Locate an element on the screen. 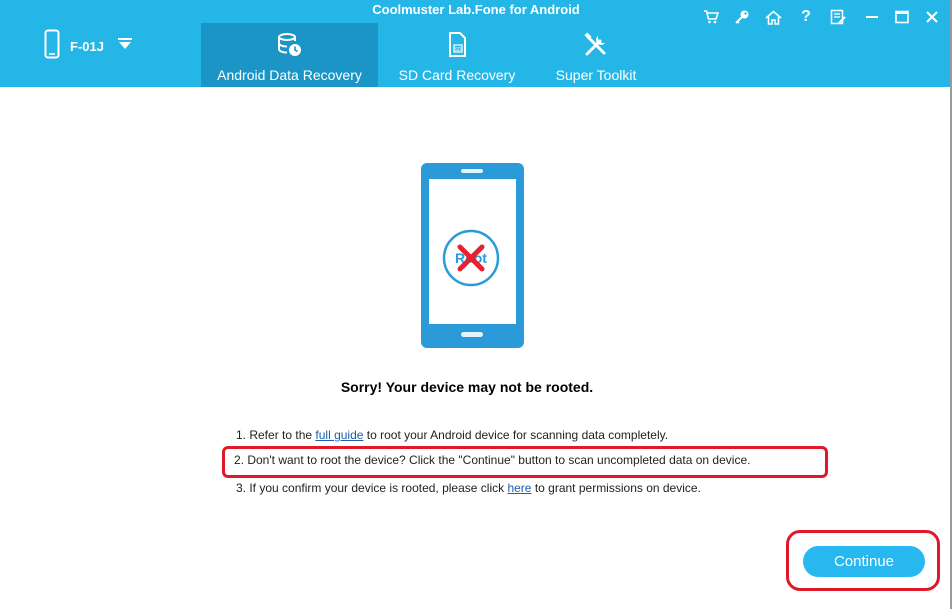 The width and height of the screenshot is (952, 609). phone-illustration: Root is located at coordinates (472, 255).